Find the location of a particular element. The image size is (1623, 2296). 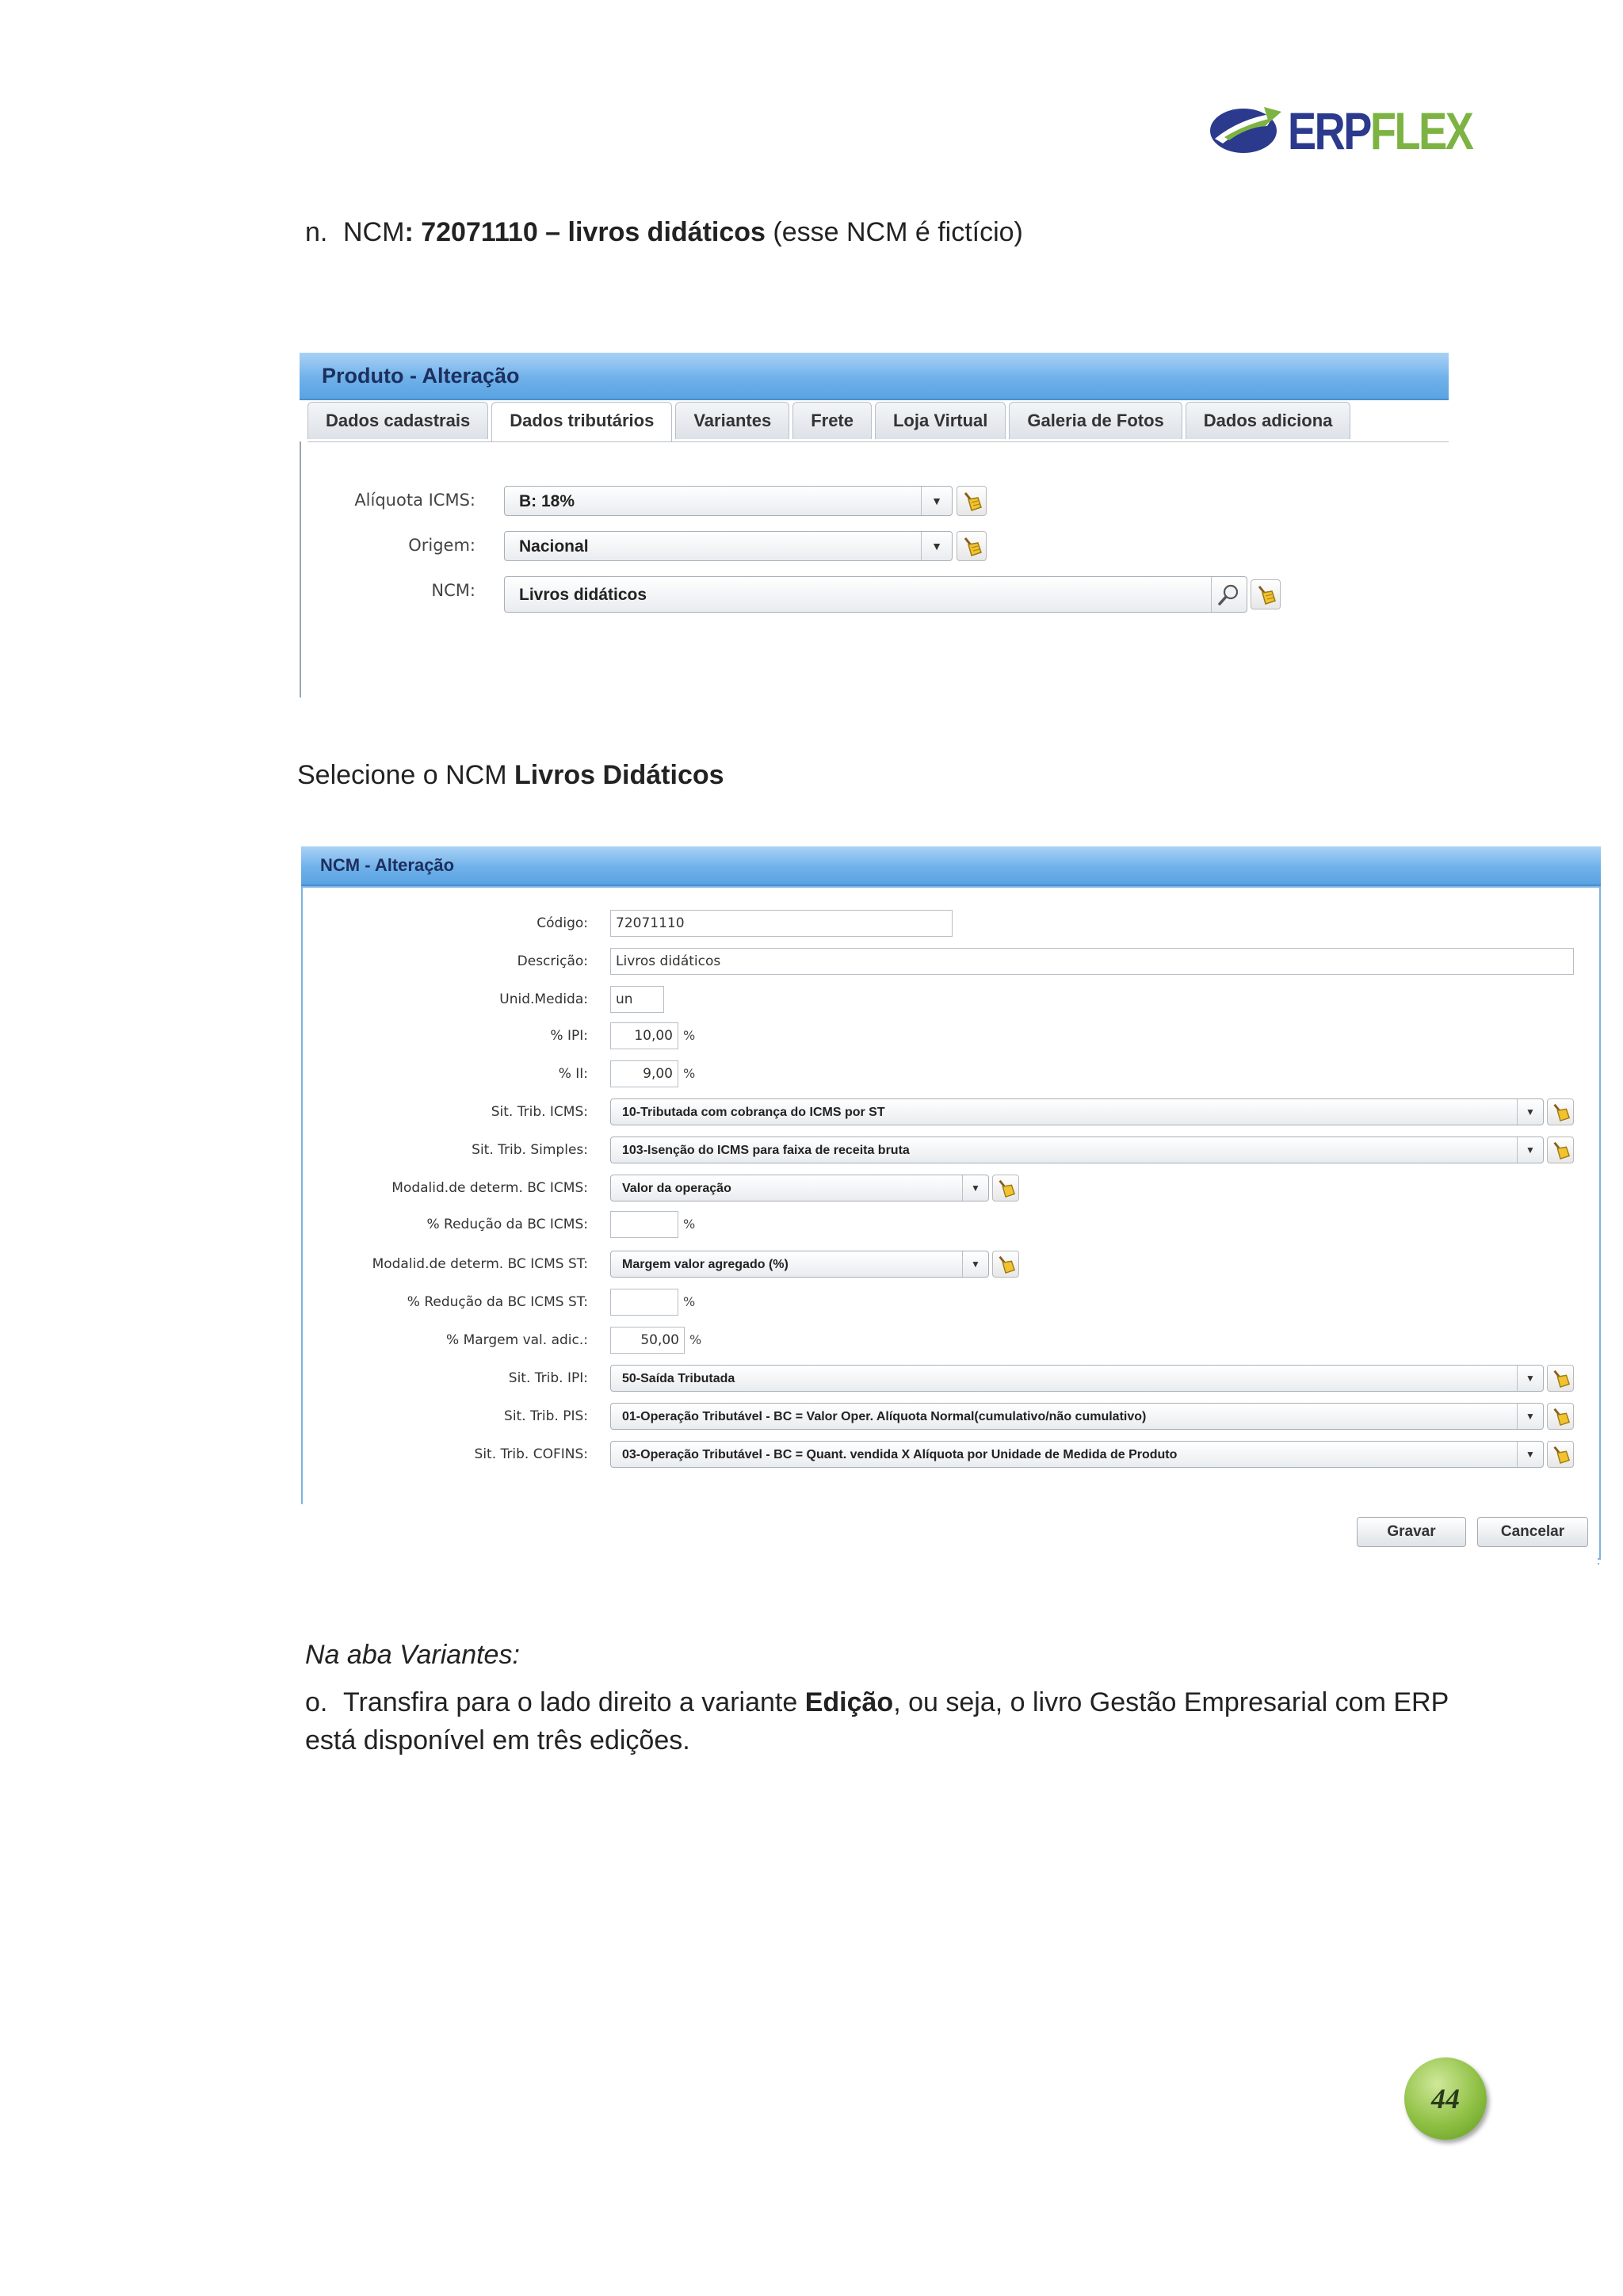

clear-sit-pis-button is located at coordinates (1560, 1416).